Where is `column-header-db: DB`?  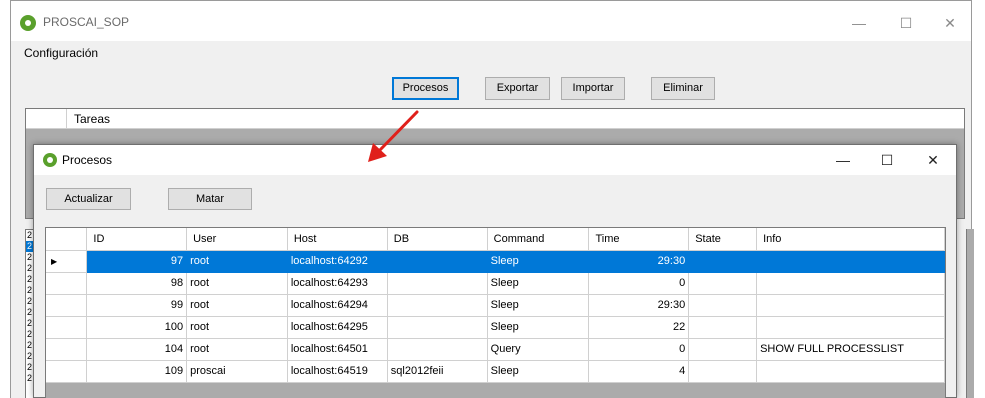
column-header-db: DB is located at coordinates (437, 239).